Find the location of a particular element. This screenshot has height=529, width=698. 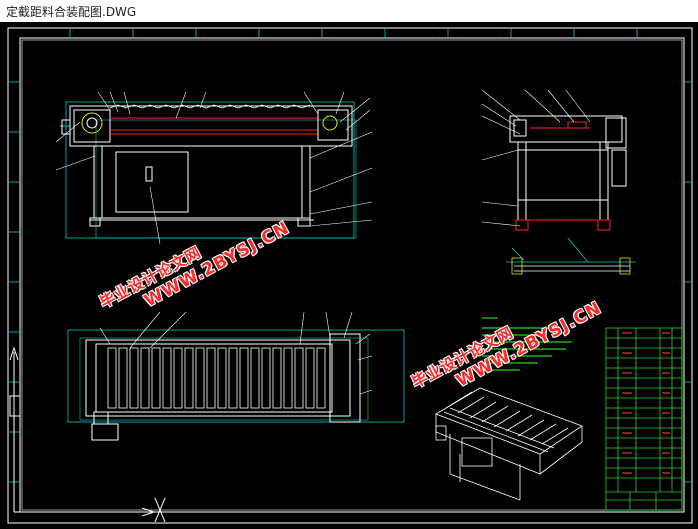

top-view is located at coordinates (236, 385).